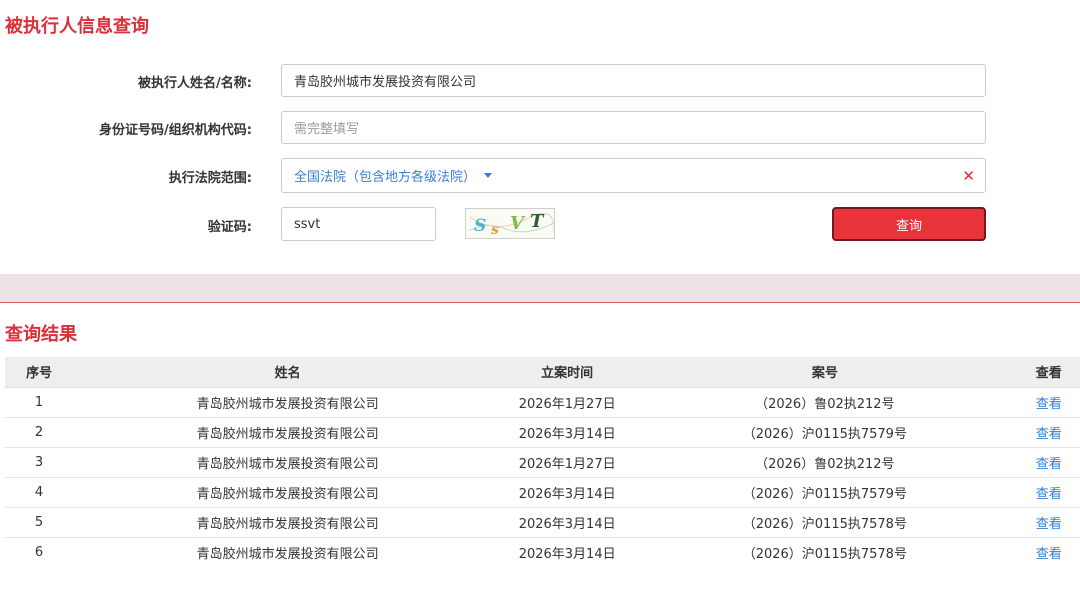  What do you see at coordinates (518, 223) in the screenshot?
I see `captcha-char-3: V` at bounding box center [518, 223].